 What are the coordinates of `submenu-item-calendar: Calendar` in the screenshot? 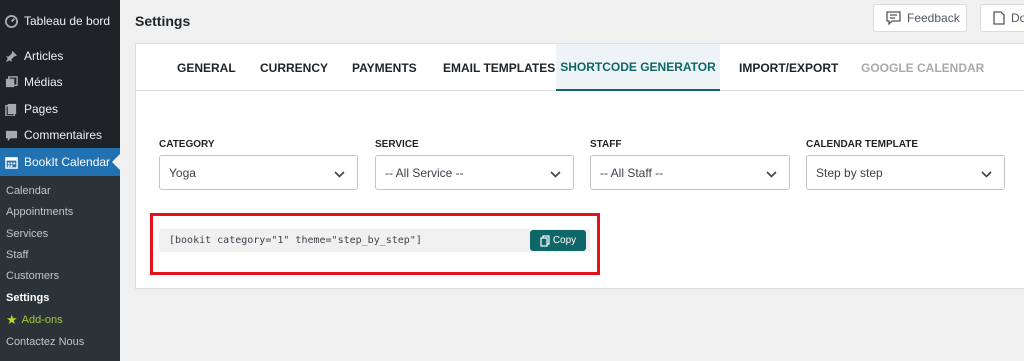 It's located at (28, 191).